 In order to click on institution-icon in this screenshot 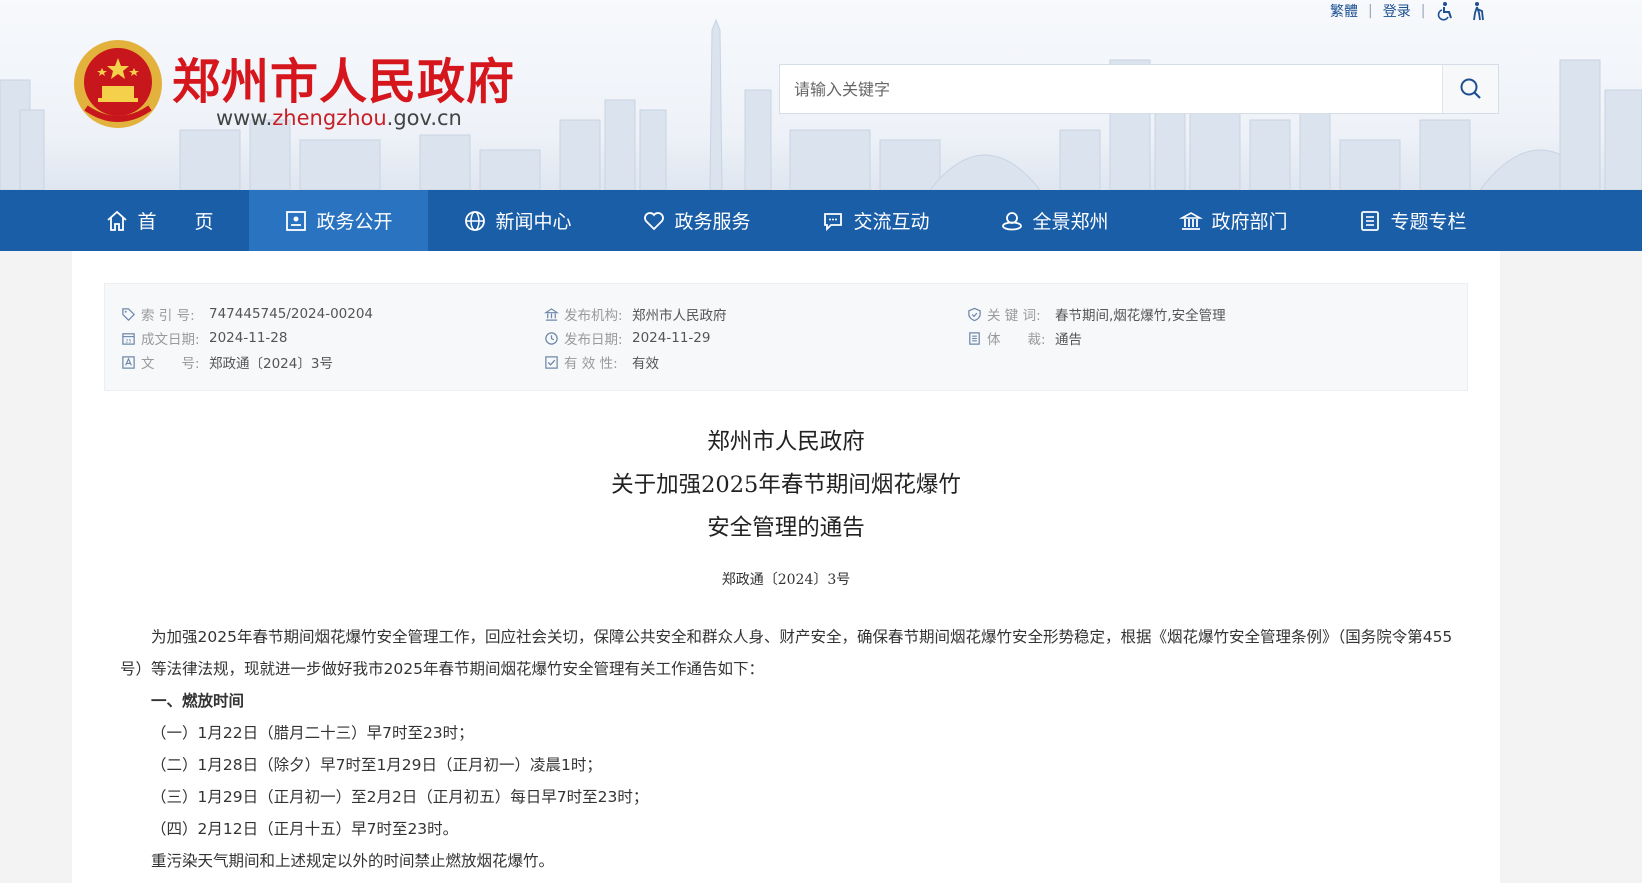, I will do `click(551, 314)`.